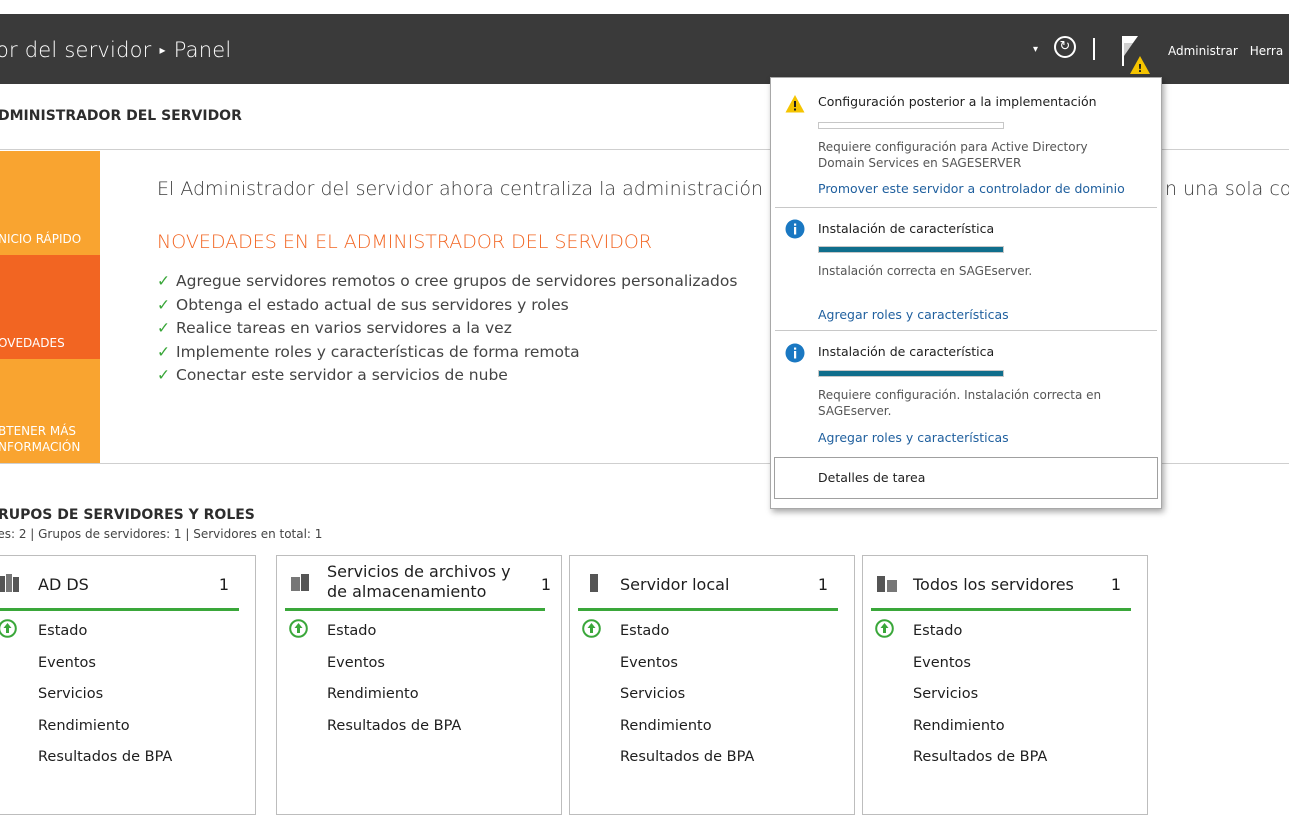 This screenshot has width=1289, height=815. Describe the element at coordinates (1065, 47) in the screenshot. I see `refresh-icon: ↻` at that location.